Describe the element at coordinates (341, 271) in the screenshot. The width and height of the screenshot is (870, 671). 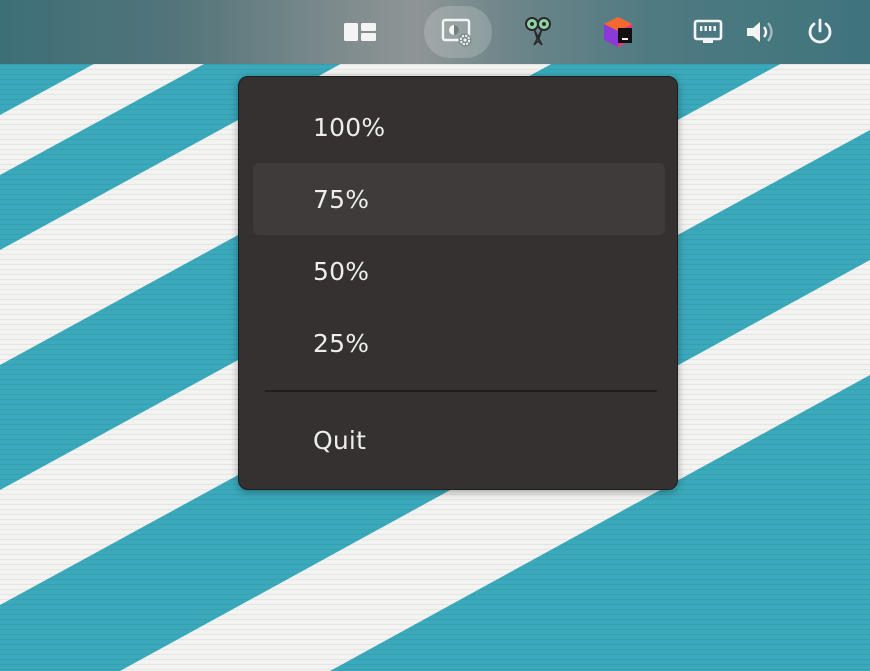
I see `menu-item-label: 50%` at that location.